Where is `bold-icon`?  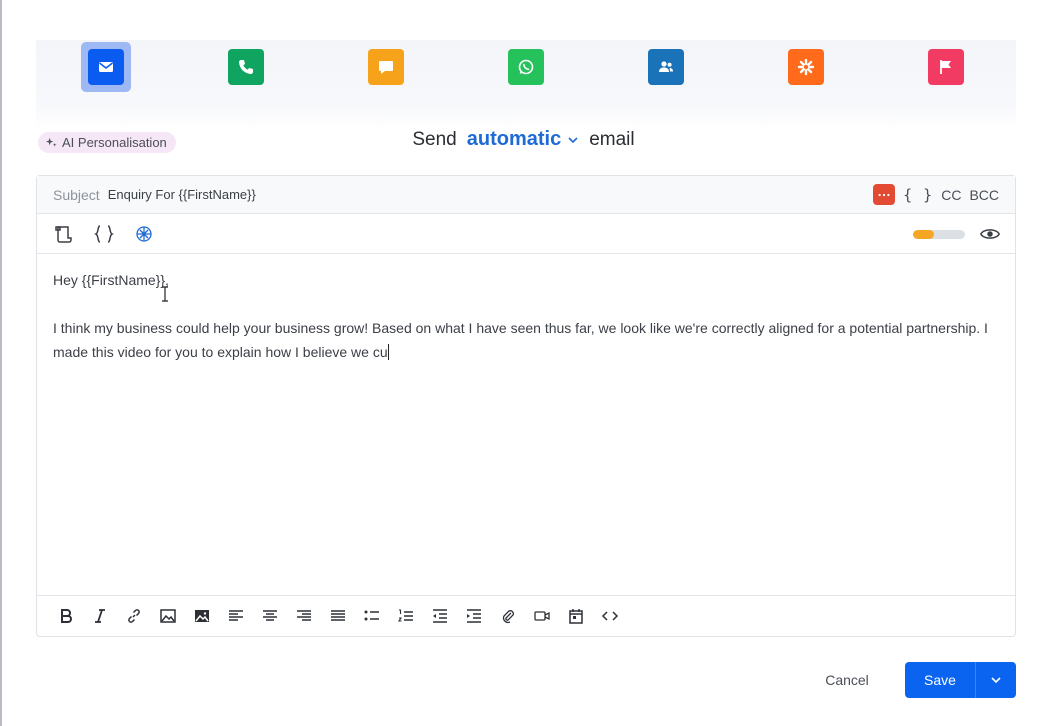
bold-icon is located at coordinates (66, 616).